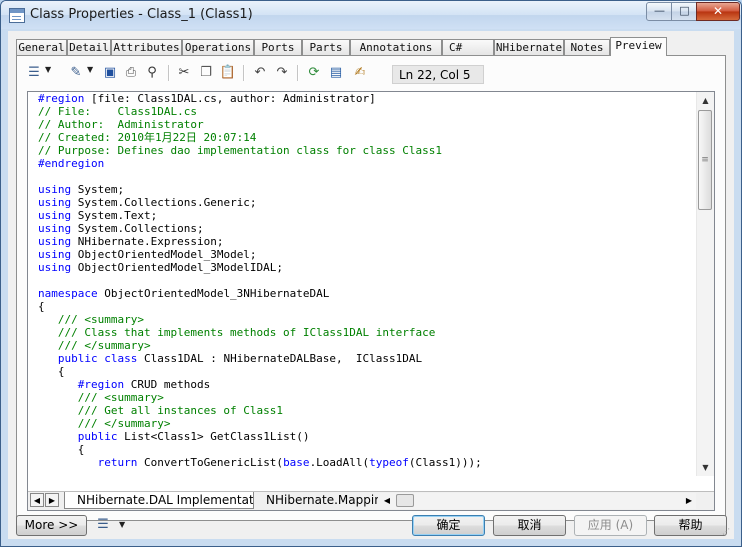 The image size is (742, 547). What do you see at coordinates (396, 47) in the screenshot?
I see `tab-annotations: Annotations` at bounding box center [396, 47].